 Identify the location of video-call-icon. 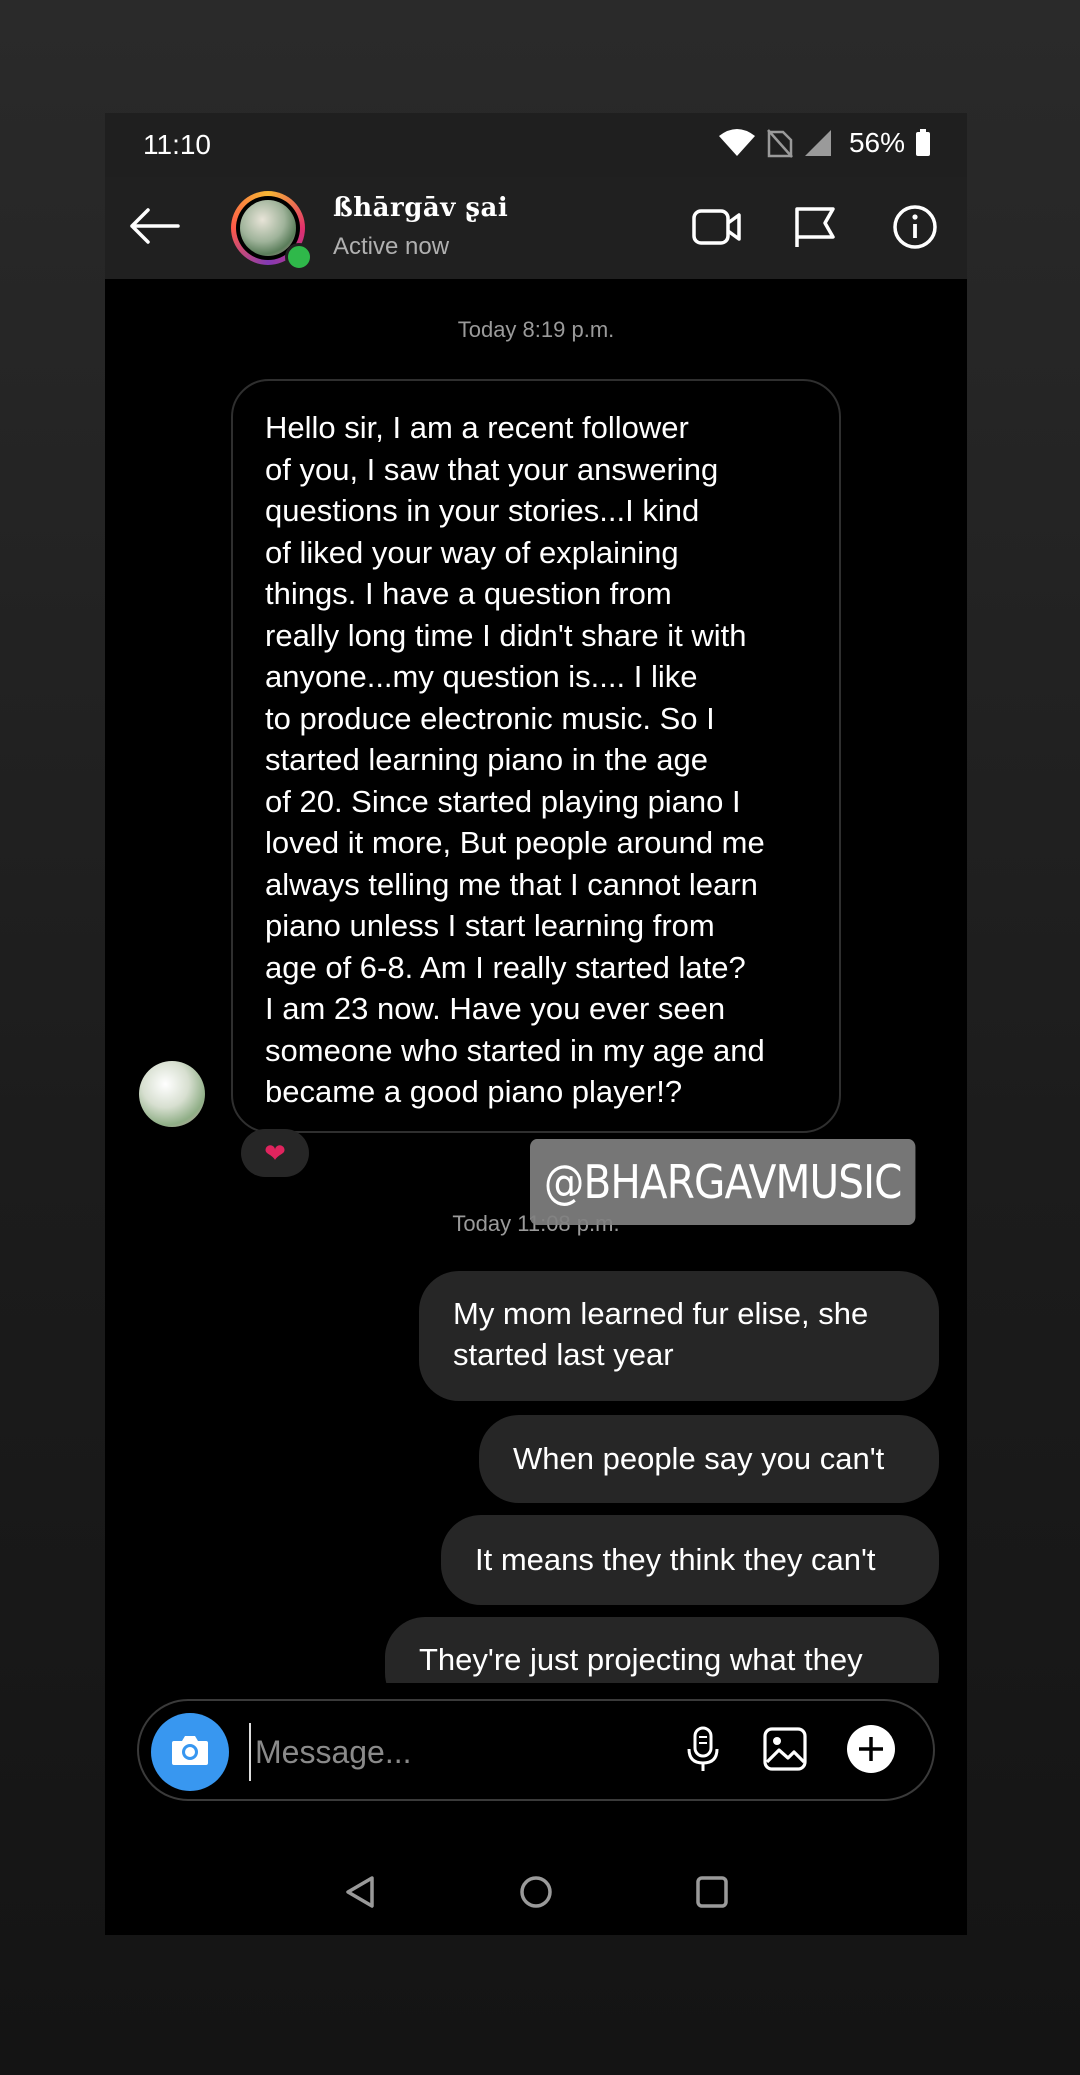
(717, 229).